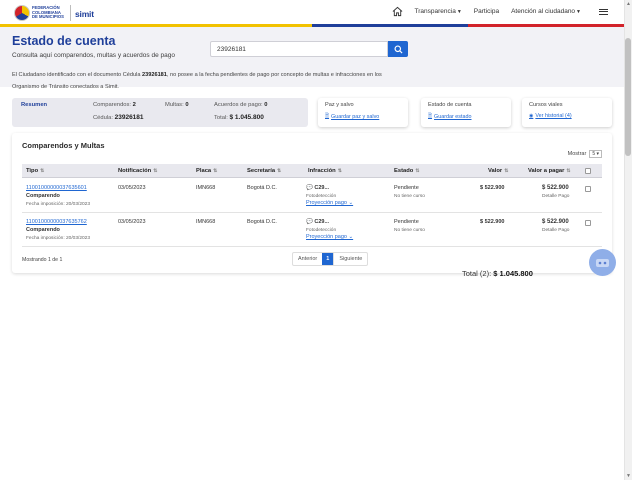 The height and width of the screenshot is (480, 632). Describe the element at coordinates (22, 13) in the screenshot. I see `fcm-logo-icon` at that location.